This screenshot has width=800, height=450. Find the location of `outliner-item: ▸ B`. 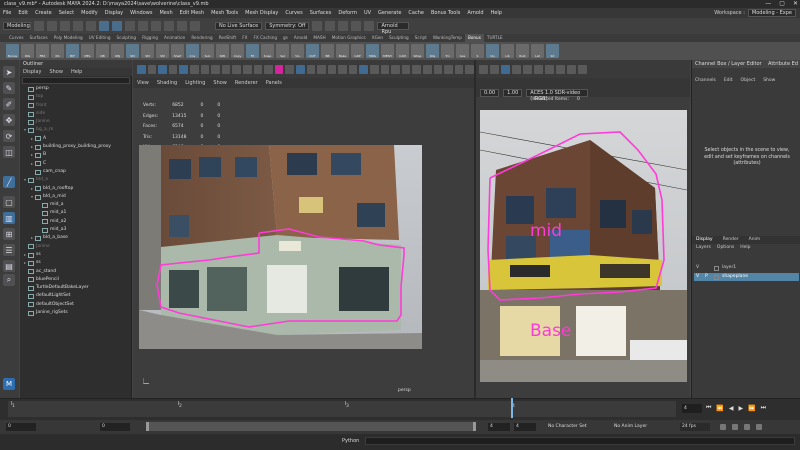

outliner-item: ▸ B is located at coordinates (76, 155).